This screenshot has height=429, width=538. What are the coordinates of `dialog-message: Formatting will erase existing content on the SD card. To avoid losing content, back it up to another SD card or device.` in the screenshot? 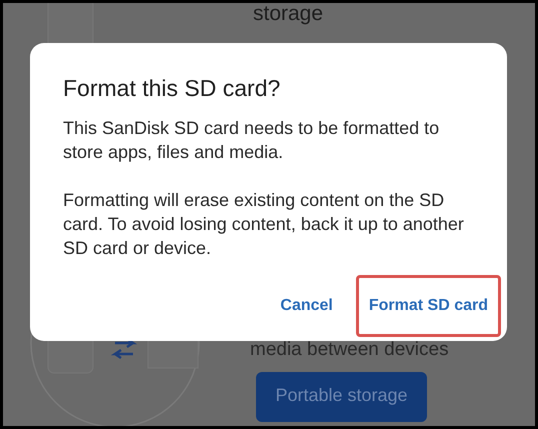 It's located at (264, 224).